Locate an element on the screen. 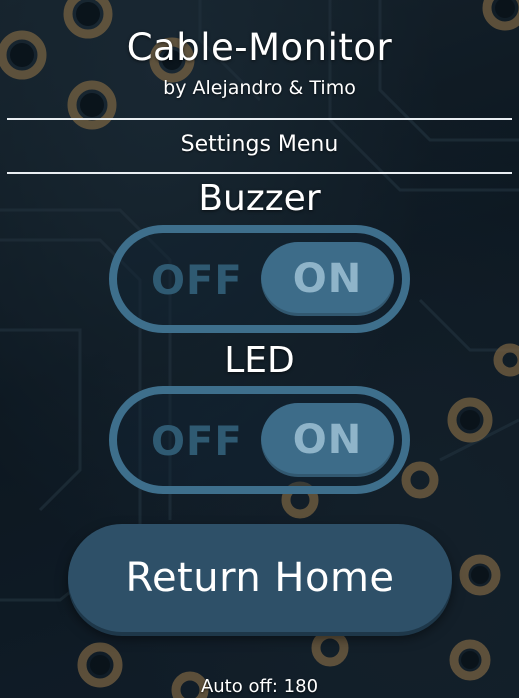 This screenshot has height=698, width=519. buzzer-label: Buzzer is located at coordinates (259, 198).